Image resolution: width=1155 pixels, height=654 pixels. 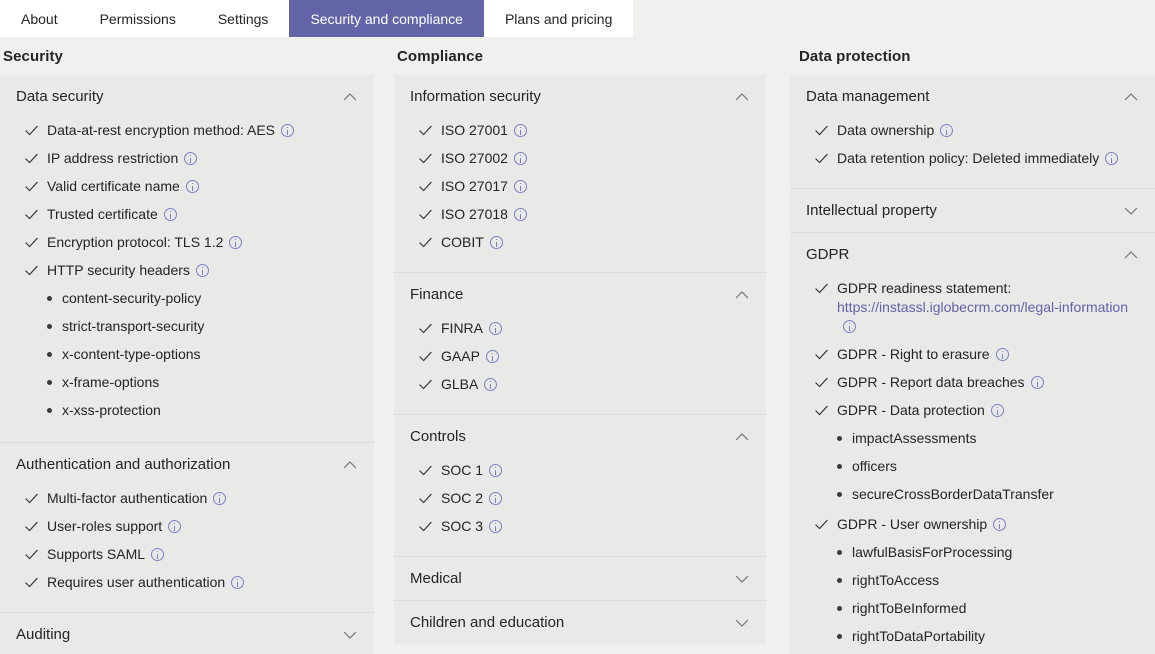 What do you see at coordinates (187, 216) in the screenshot?
I see `feature-item: Trusted certificate` at bounding box center [187, 216].